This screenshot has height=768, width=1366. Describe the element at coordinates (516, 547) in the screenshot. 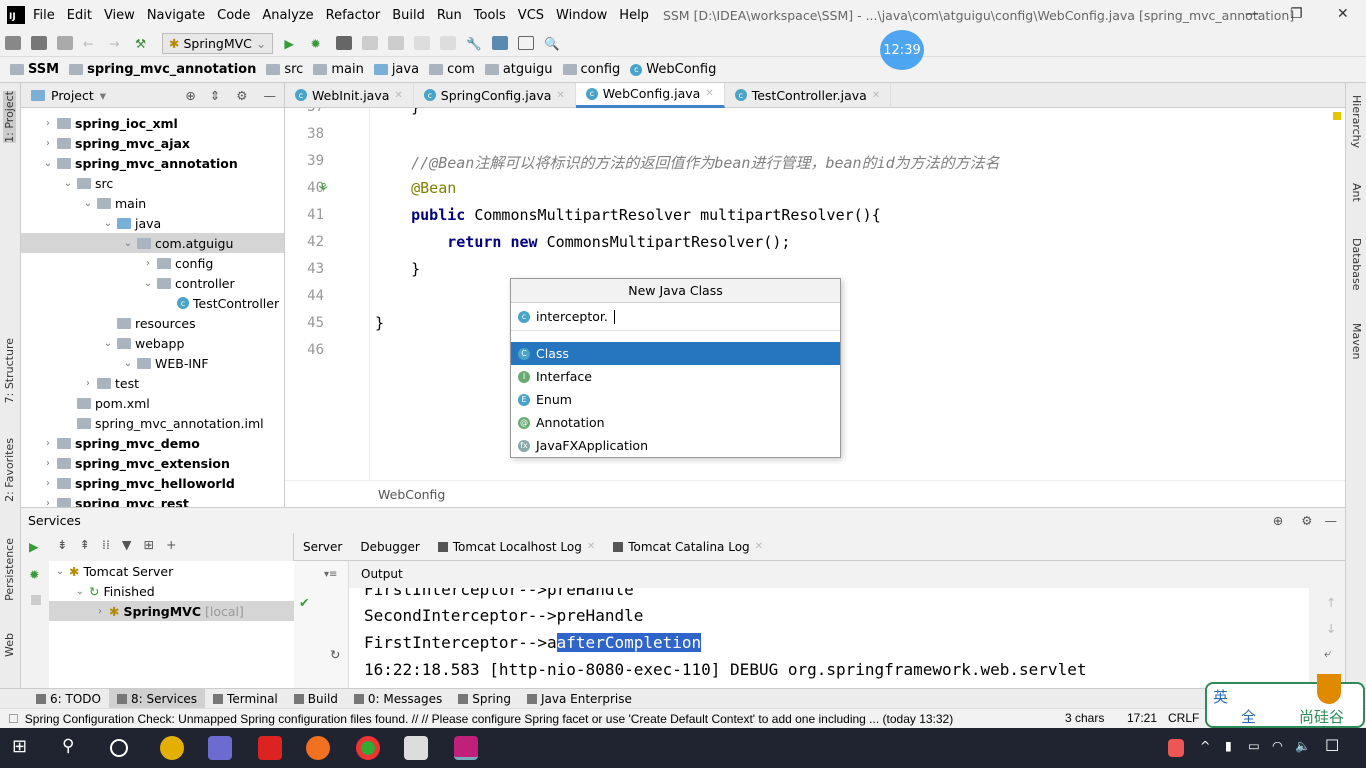

I see `service-tab: Tomcat Localhost Log ✕` at that location.